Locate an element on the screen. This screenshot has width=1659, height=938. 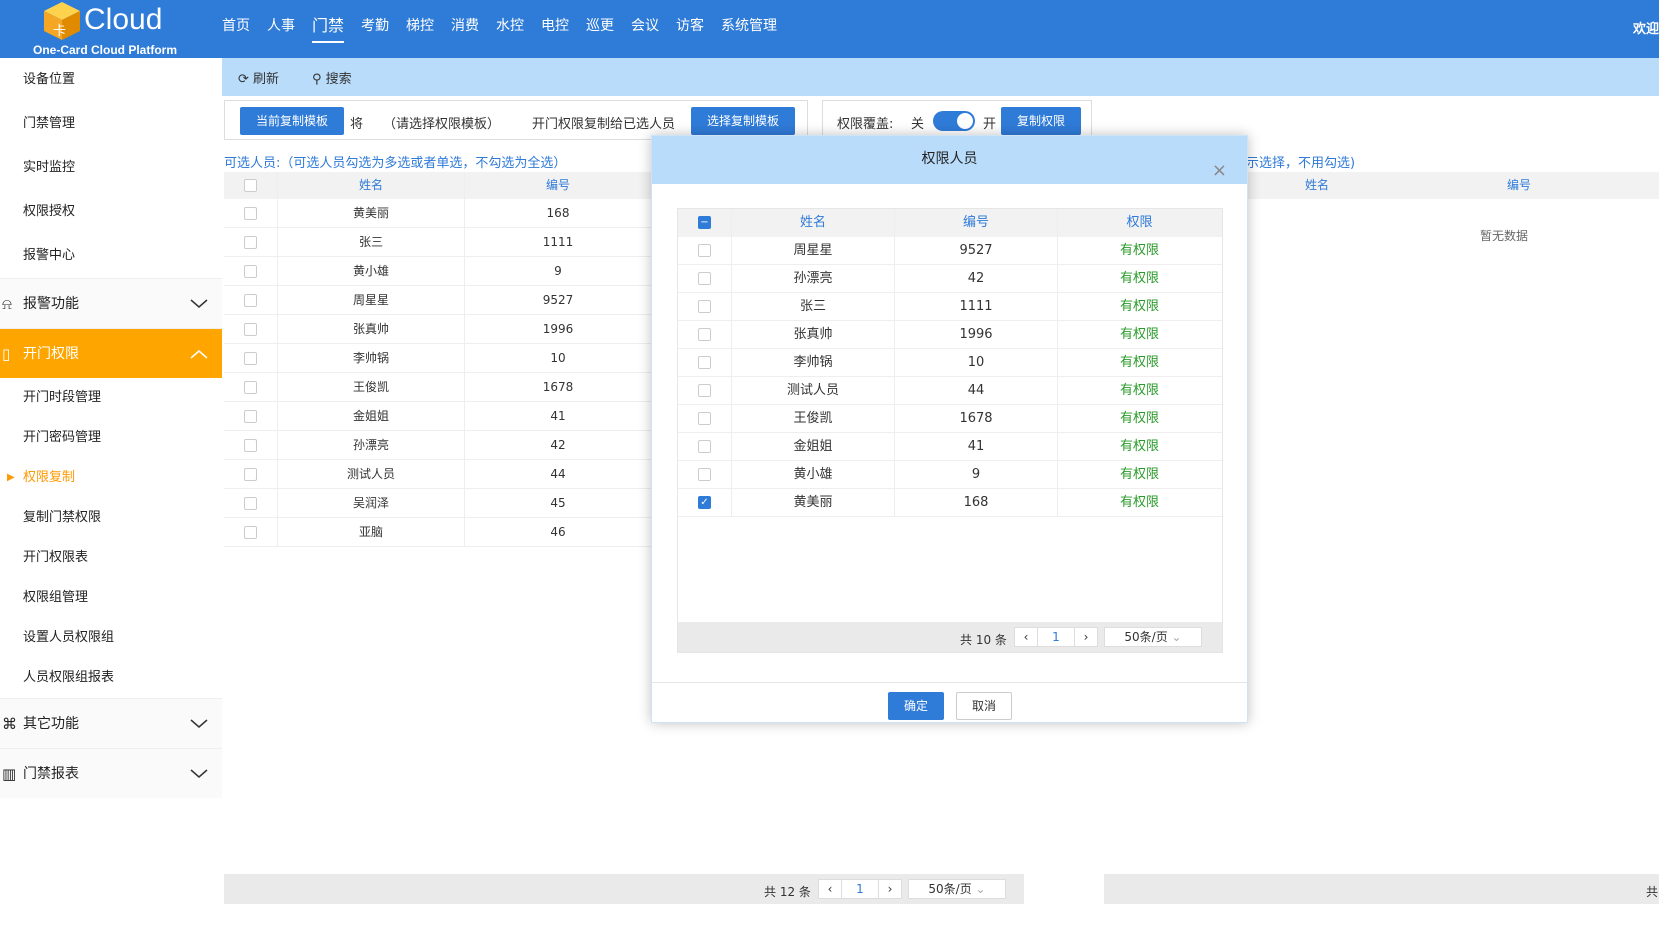
modal-table-row: 张三 1111 有权限 is located at coordinates (950, 307).